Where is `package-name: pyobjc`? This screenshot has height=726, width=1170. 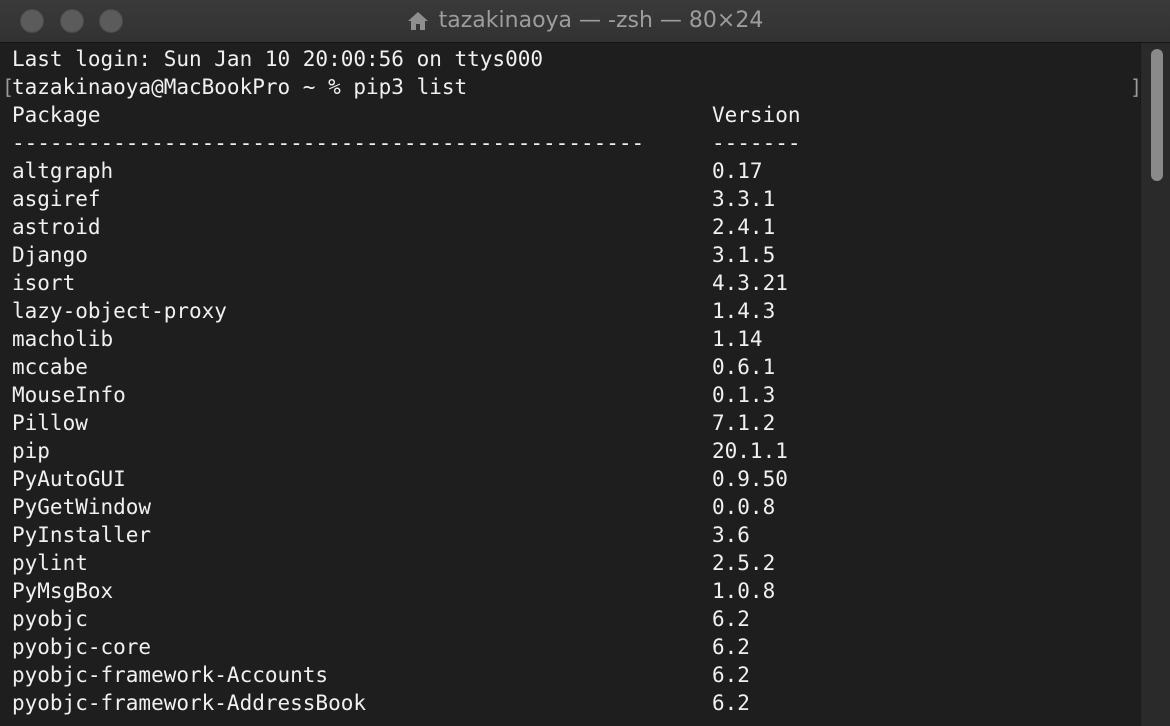 package-name: pyobjc is located at coordinates (50, 619).